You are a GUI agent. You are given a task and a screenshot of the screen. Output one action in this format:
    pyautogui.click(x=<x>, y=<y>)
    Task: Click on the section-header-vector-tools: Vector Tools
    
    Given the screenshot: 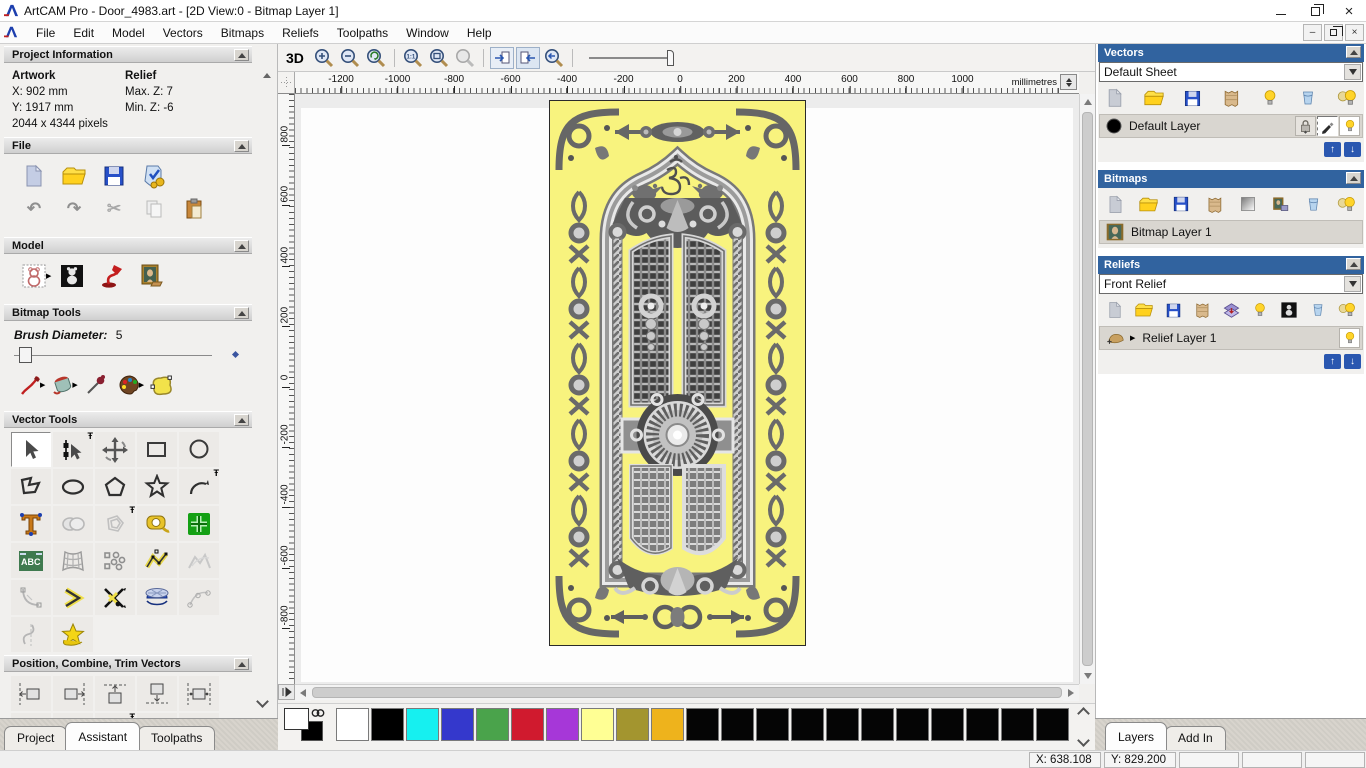 What is the action you would take?
    pyautogui.click(x=128, y=419)
    